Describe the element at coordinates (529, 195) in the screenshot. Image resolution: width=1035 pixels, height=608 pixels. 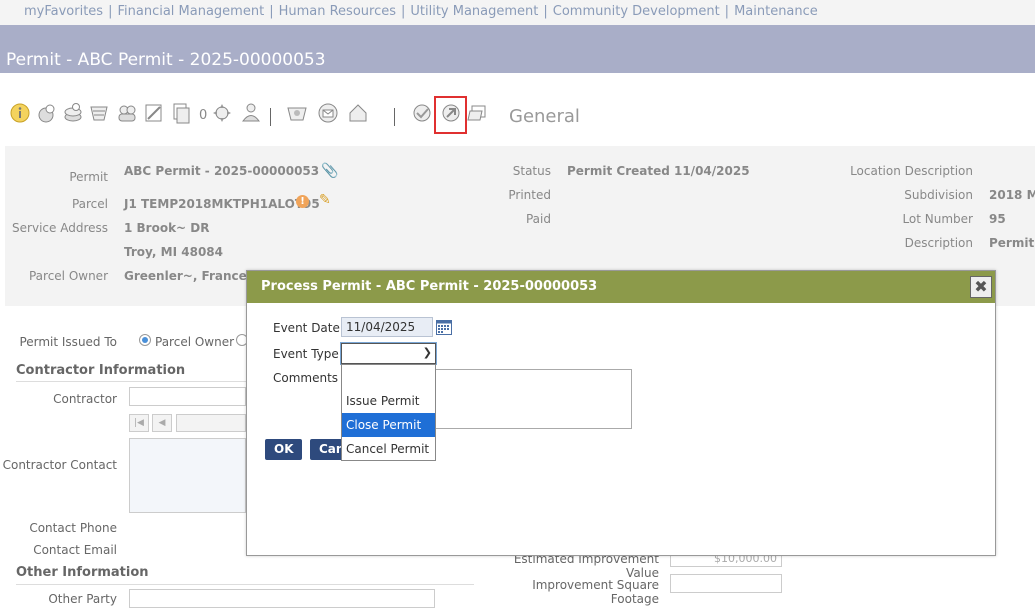
I see `printed-label: Printed` at that location.